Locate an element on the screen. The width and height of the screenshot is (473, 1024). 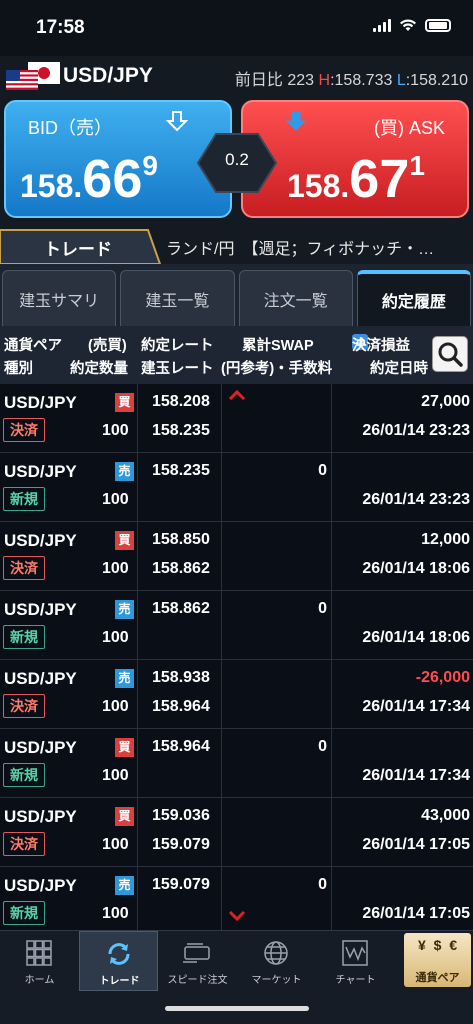
nav-speed-order: スピード注文 is located at coordinates (197, 961).